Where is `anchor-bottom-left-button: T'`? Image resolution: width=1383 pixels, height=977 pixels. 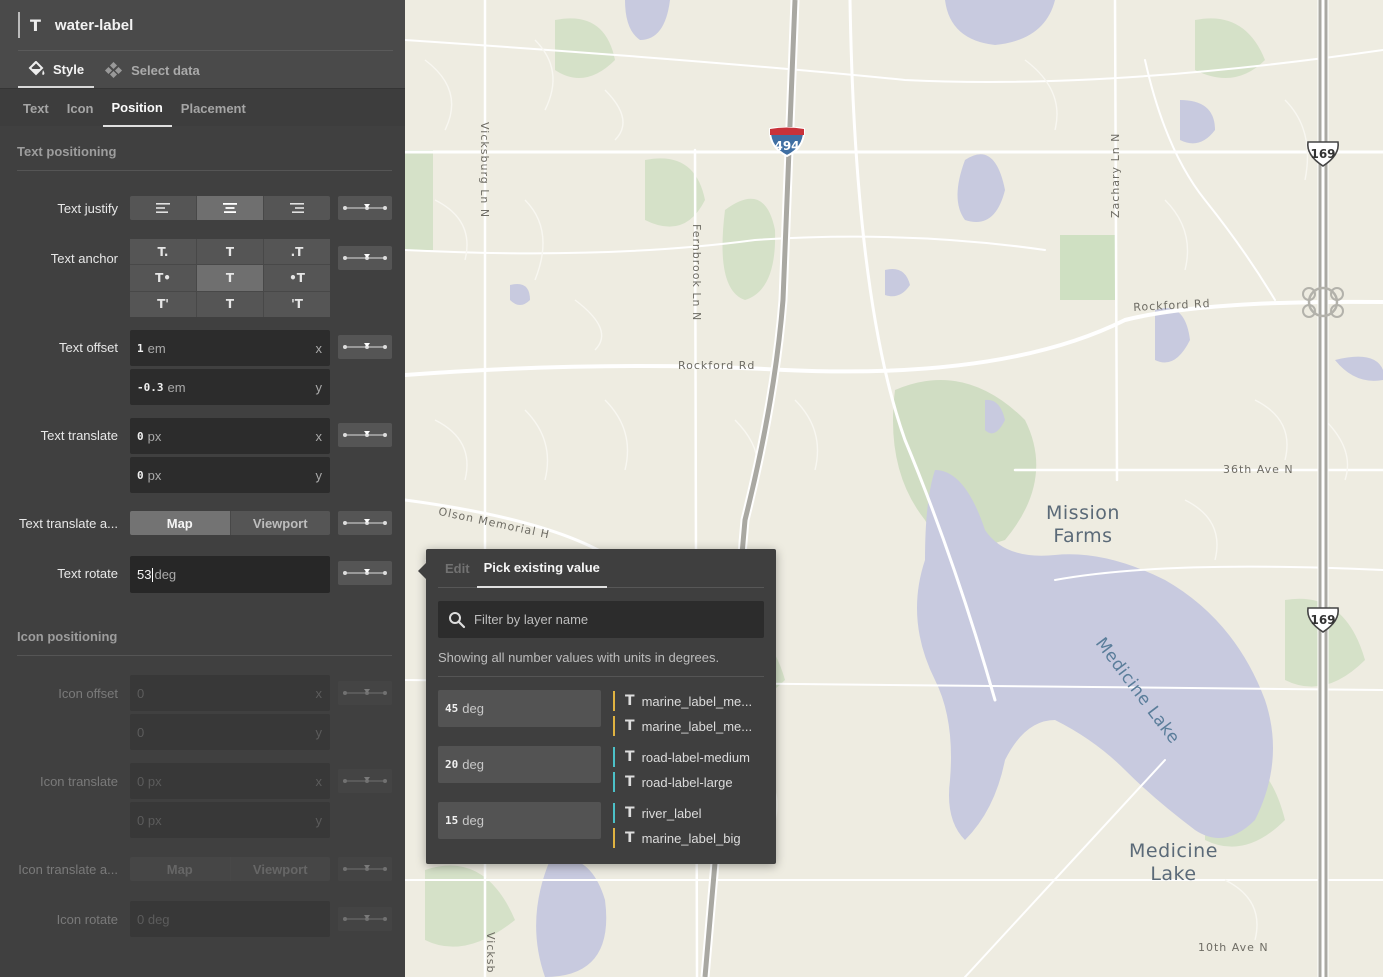 anchor-bottom-left-button: T' is located at coordinates (163, 304).